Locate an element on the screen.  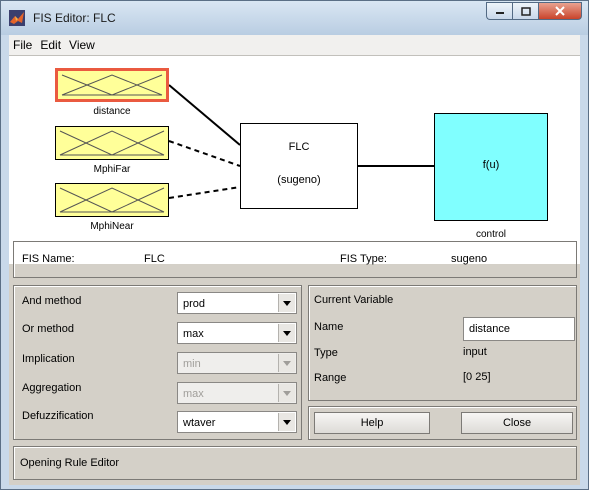
maximize-icon is located at coordinates (525, 11).